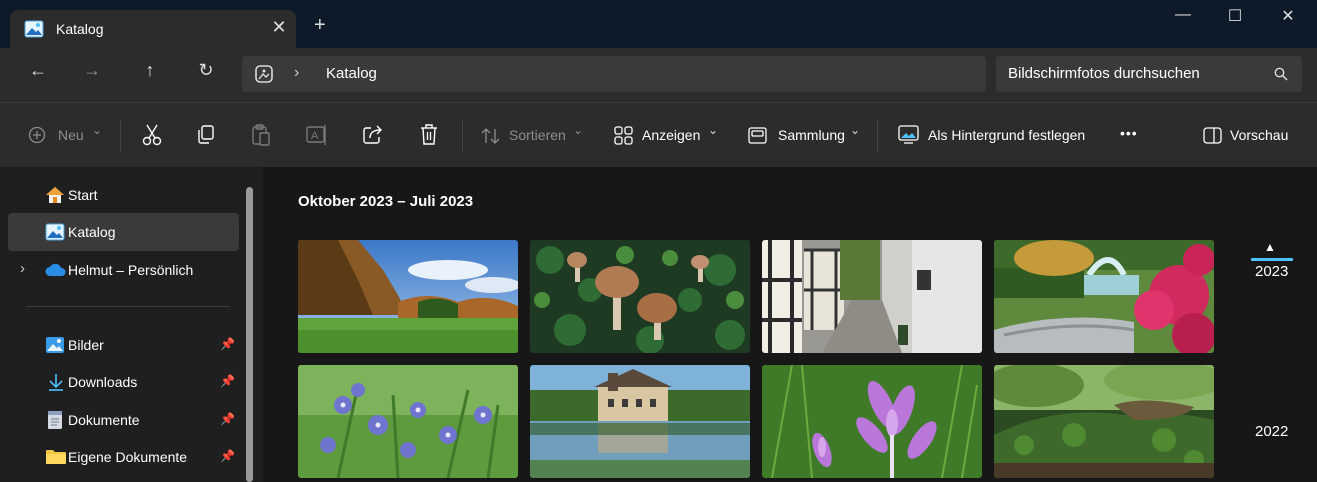  Describe the element at coordinates (1104, 73) in the screenshot. I see `search-placeholder: Bildschirmfotos durchsuchen` at that location.